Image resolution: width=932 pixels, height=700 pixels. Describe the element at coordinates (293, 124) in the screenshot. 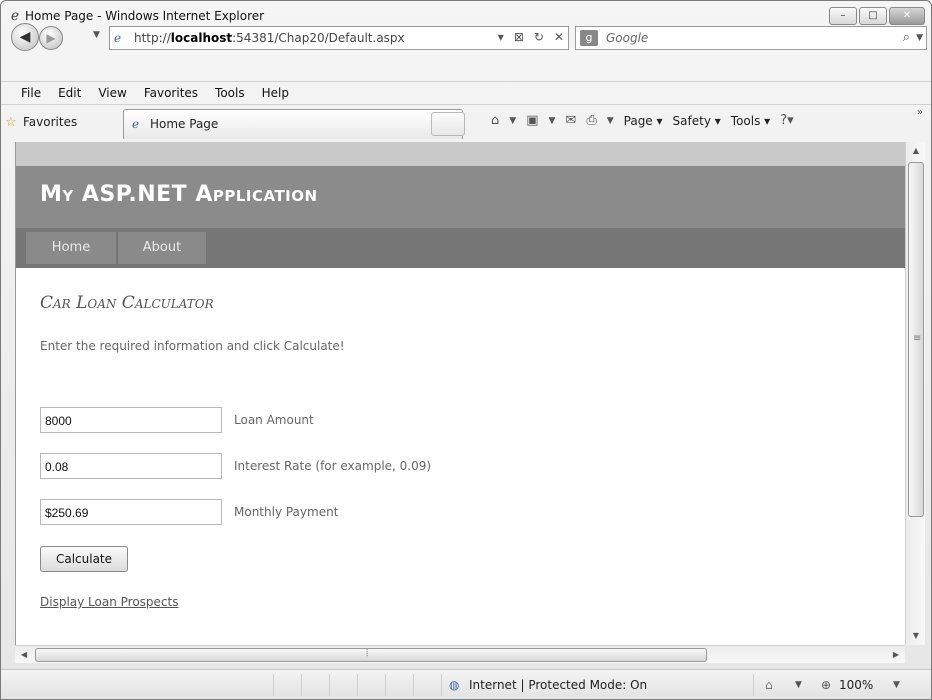

I see `tab-home-page: ℯ Home Page` at that location.